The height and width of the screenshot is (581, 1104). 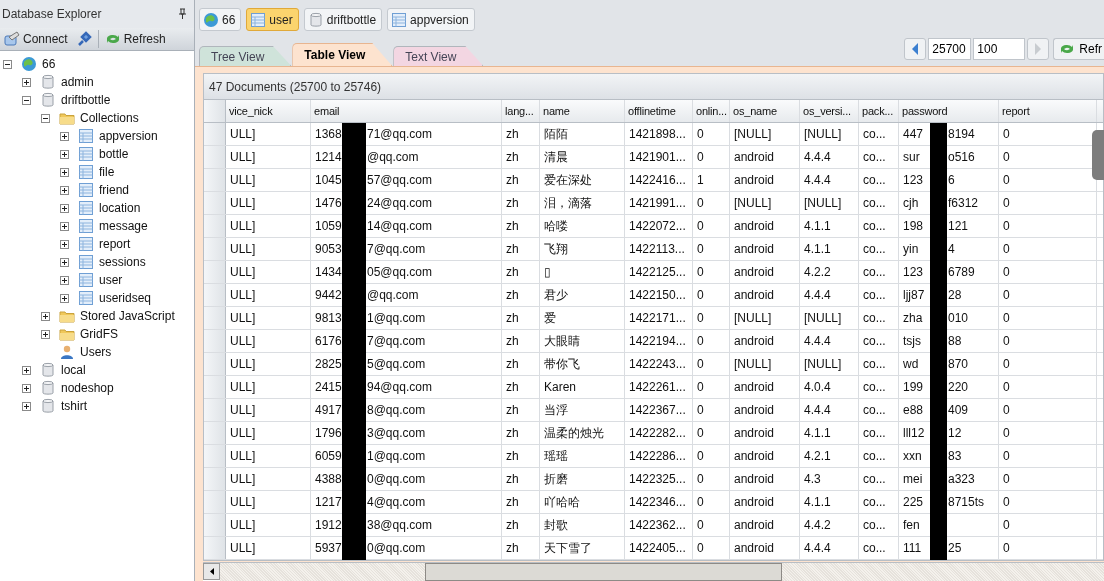 What do you see at coordinates (114, 190) in the screenshot?
I see `tree-item: friend` at bounding box center [114, 190].